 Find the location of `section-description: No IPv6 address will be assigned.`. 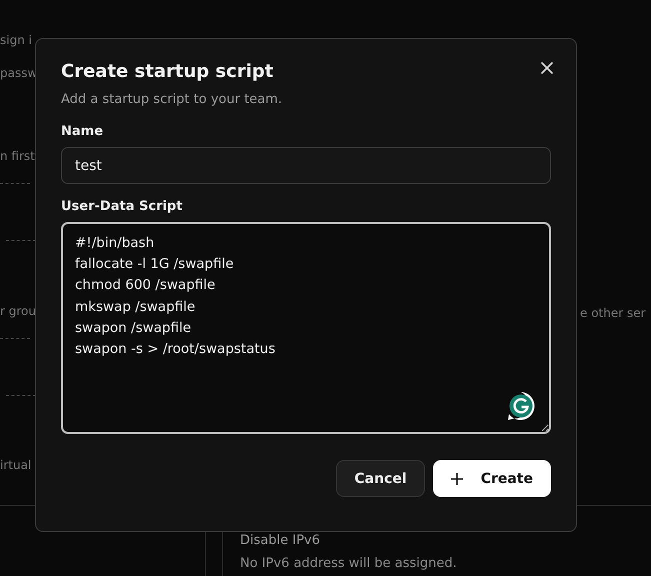

section-description: No IPv6 address will be assigned. is located at coordinates (348, 563).